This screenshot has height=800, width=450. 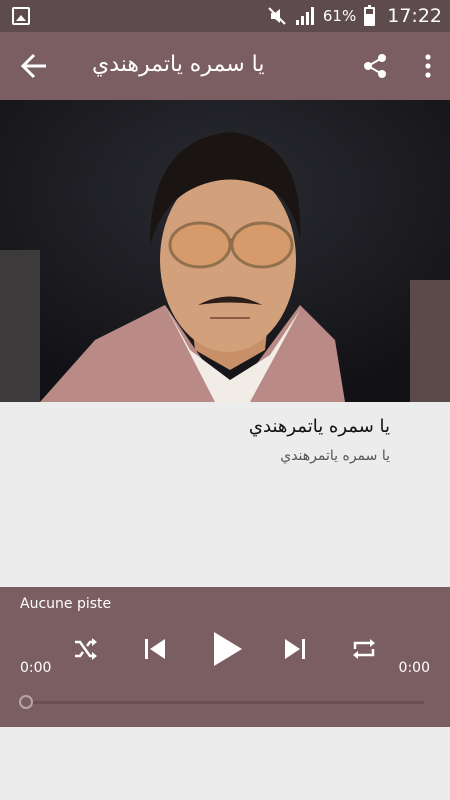 What do you see at coordinates (34, 66) in the screenshot?
I see `back-arrow-icon` at bounding box center [34, 66].